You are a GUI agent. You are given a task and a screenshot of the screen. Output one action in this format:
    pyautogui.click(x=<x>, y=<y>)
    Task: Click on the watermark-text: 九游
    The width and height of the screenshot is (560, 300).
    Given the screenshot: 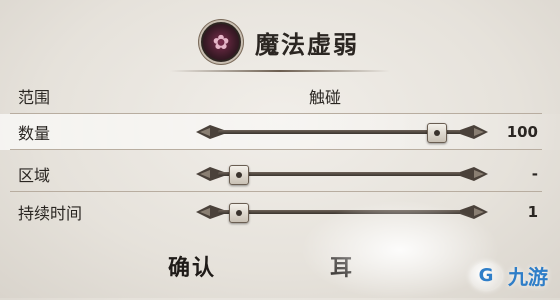 What is the action you would take?
    pyautogui.click(x=528, y=277)
    